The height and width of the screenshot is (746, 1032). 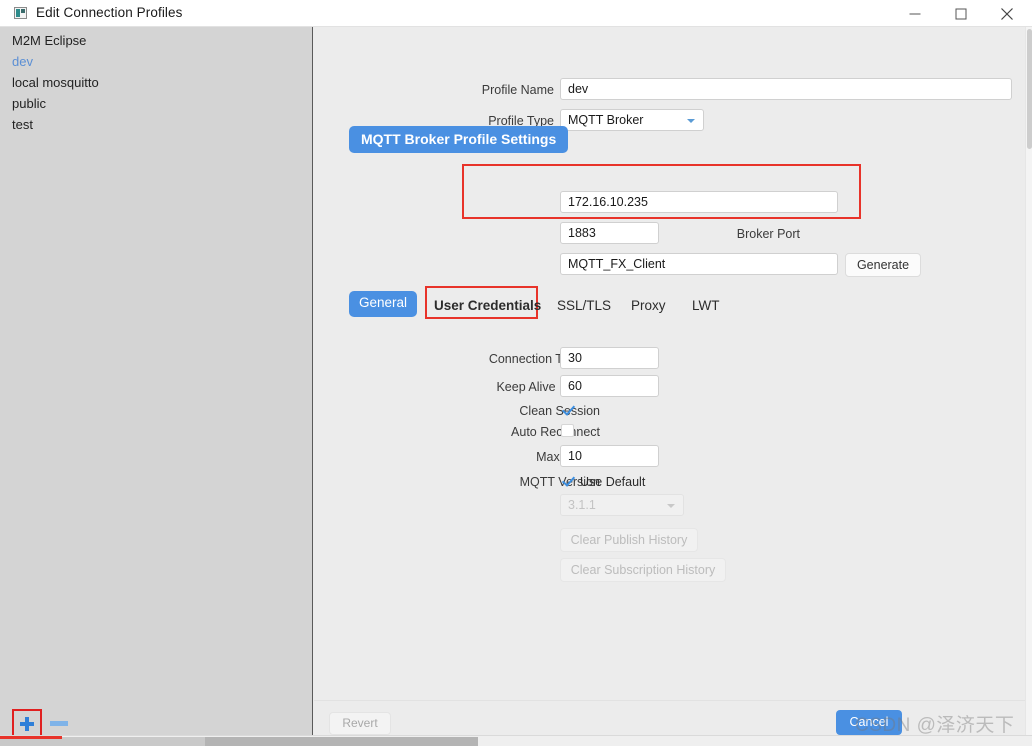 I want to click on profile-type-select: MQTT Broker, so click(x=632, y=120).